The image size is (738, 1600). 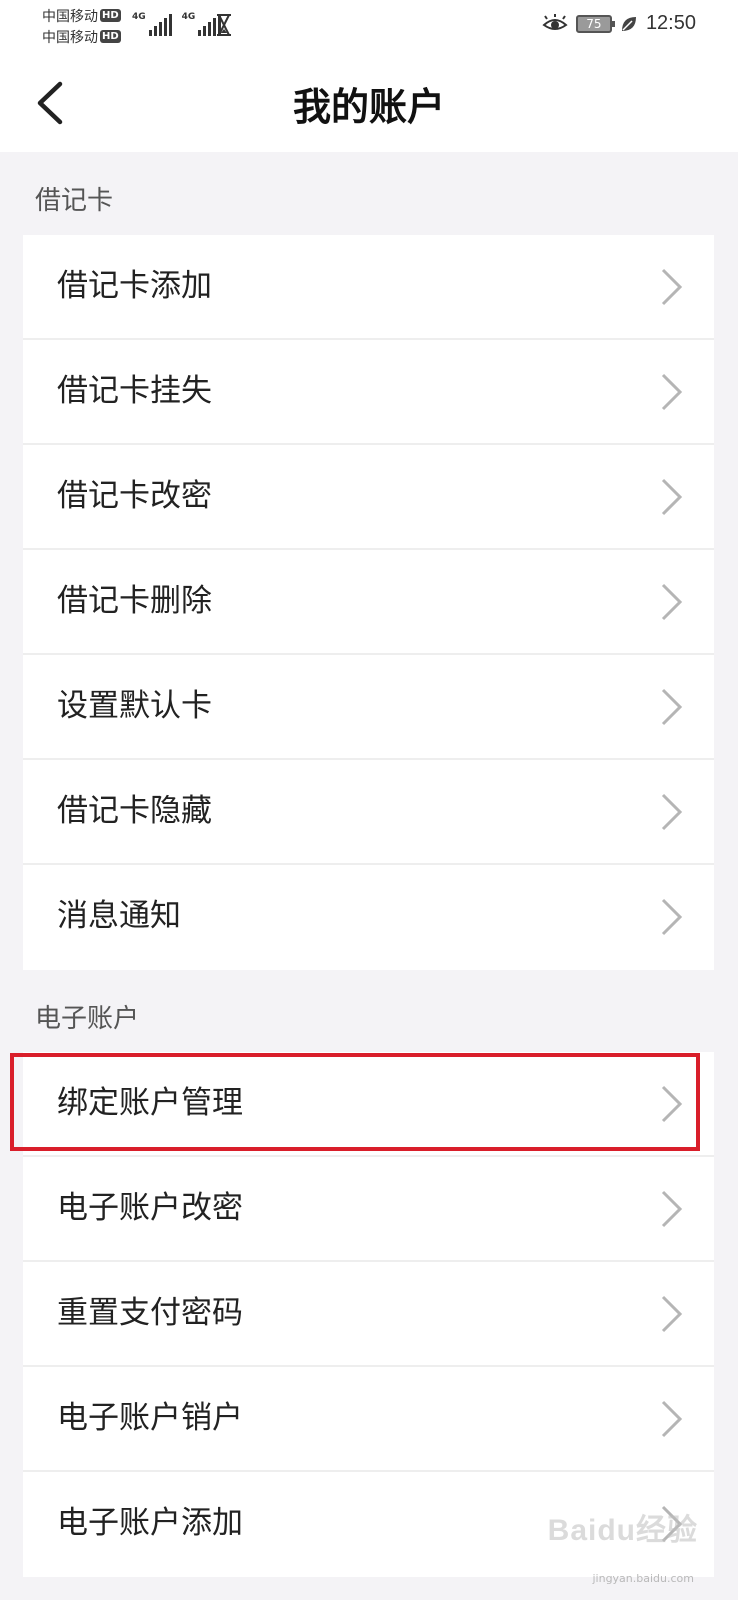 I want to click on list-item-label: 电子账户销户, so click(x=150, y=1418).